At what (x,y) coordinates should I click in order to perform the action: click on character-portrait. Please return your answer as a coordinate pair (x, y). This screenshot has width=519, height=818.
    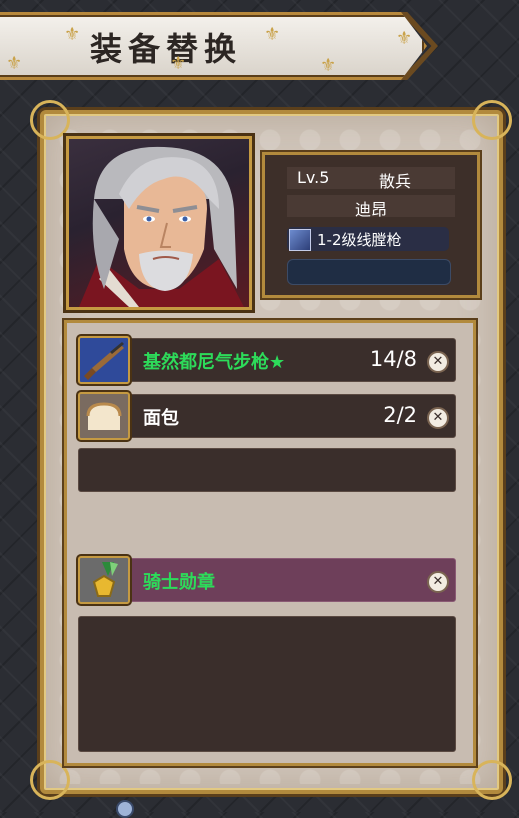
    Looking at the image, I should click on (159, 223).